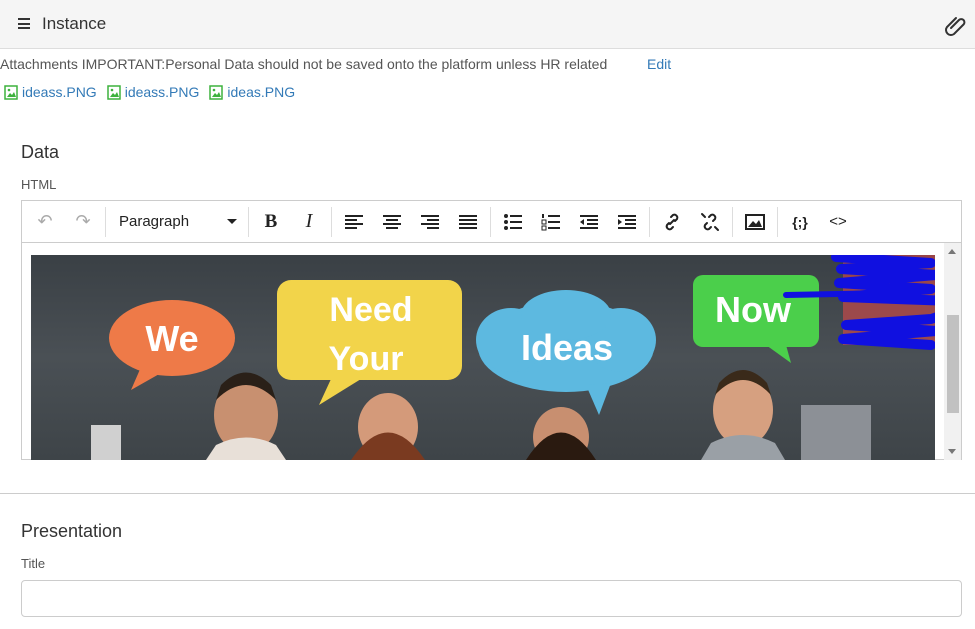 The height and width of the screenshot is (629, 975). Describe the element at coordinates (487, 24) in the screenshot. I see `panel-header: Instance` at that location.